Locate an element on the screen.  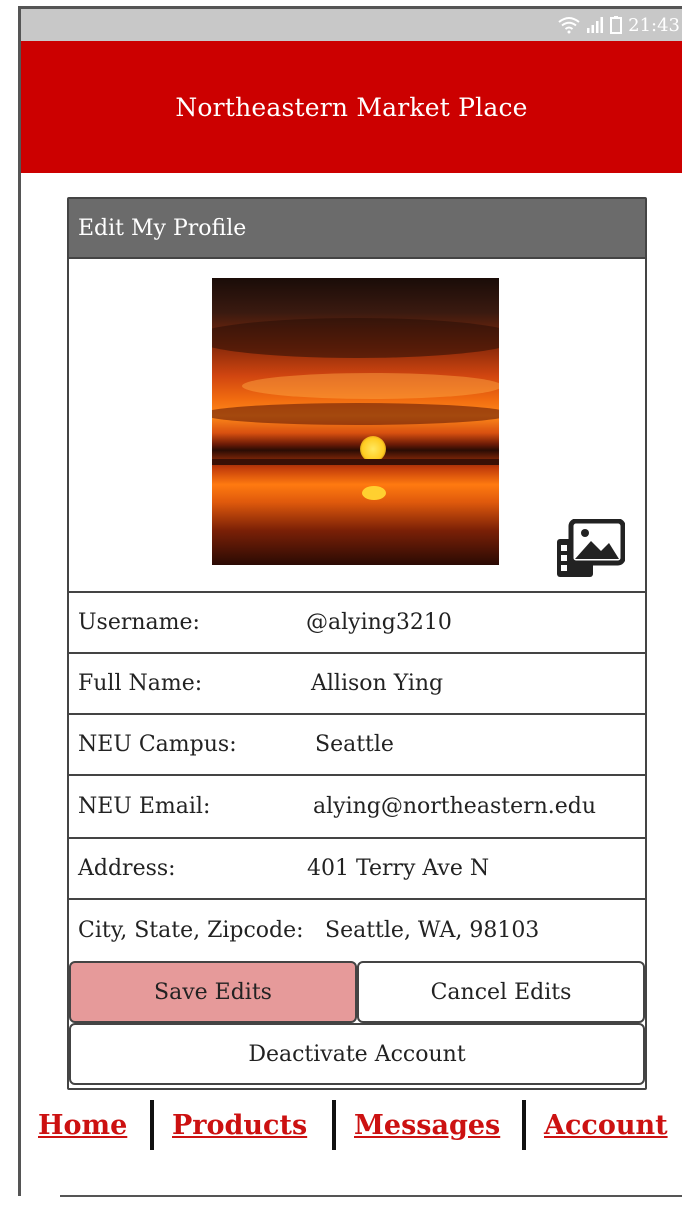
status-bar: 21:43 is located at coordinates (351, 25).